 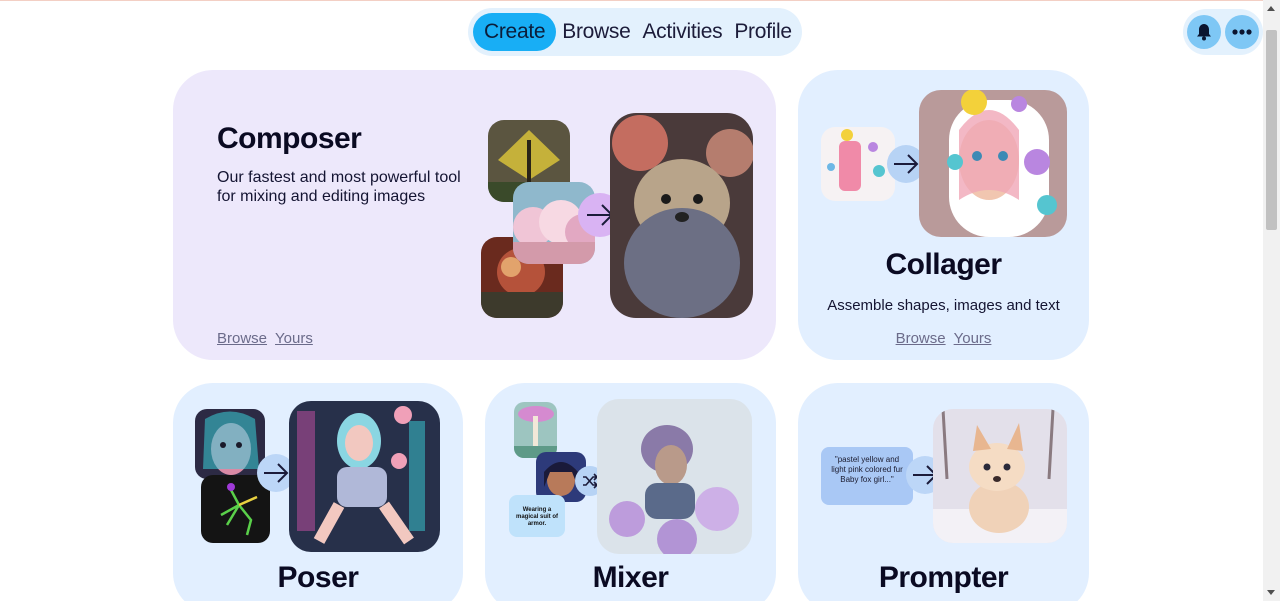 What do you see at coordinates (1271, 592) in the screenshot?
I see `scroll-down-arrow-icon` at bounding box center [1271, 592].